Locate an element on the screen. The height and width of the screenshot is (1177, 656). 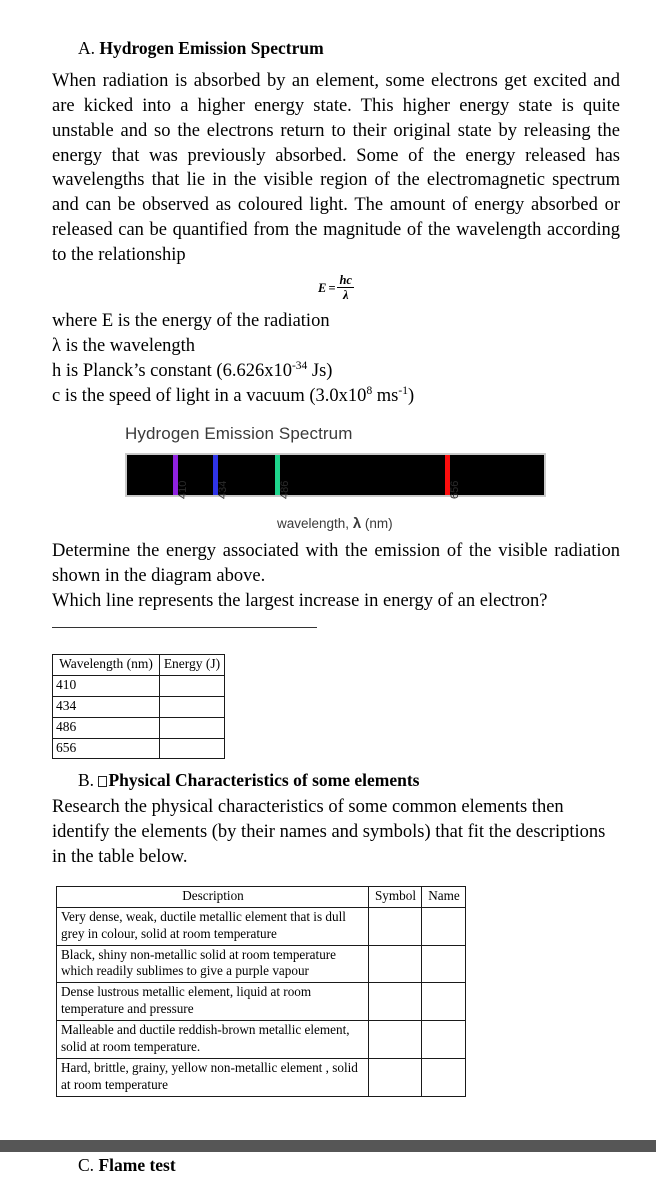
lambda-symbol: λ is located at coordinates (357, 524).